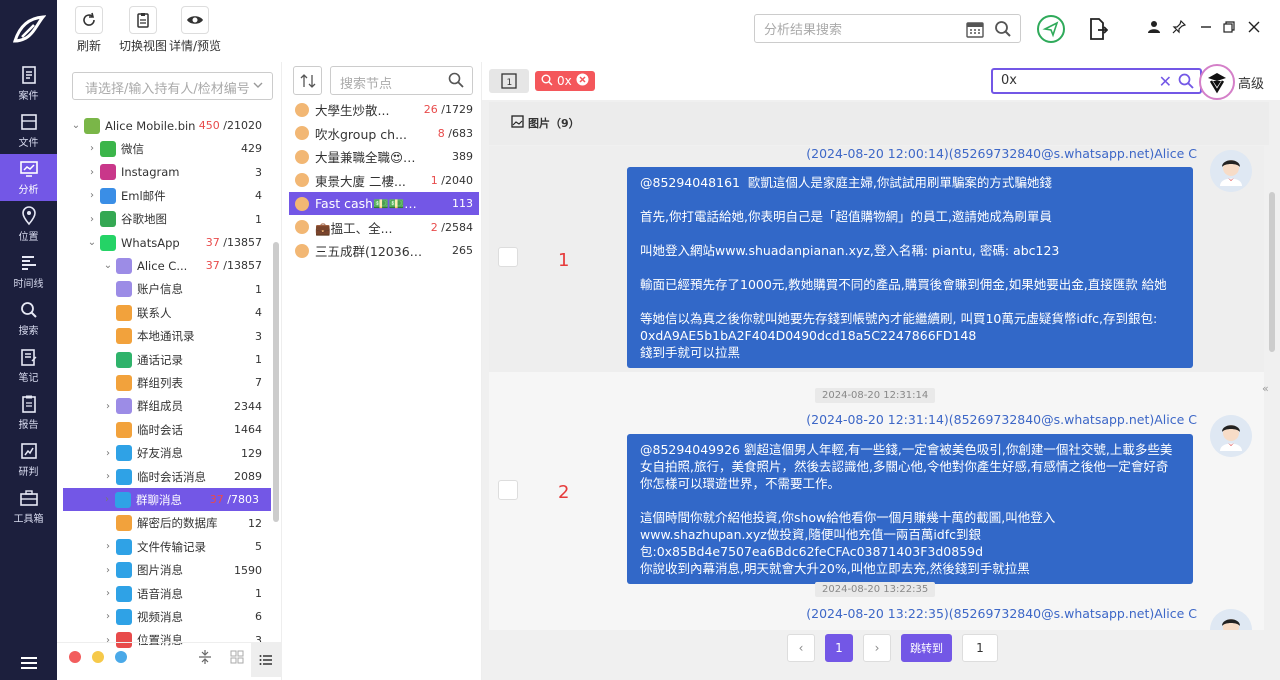 Image resolution: width=1280 pixels, height=680 pixels. I want to click on calendar-icon, so click(975, 31).